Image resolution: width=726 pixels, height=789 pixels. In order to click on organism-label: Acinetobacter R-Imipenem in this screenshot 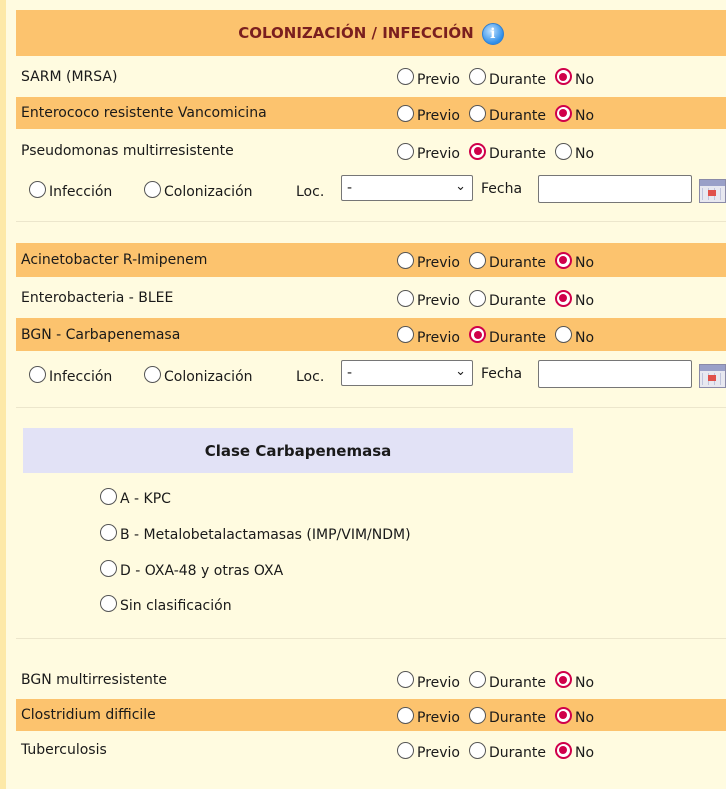, I will do `click(114, 260)`.